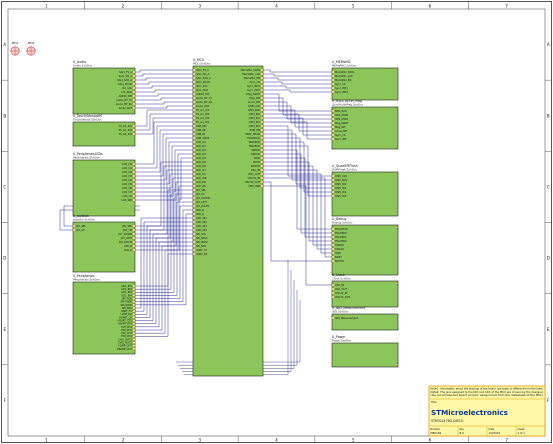 This screenshot has height=444, width=553. Describe the element at coordinates (202, 242) in the screenshot. I see `sheet-entry-label: SPI_MOSI` at that location.